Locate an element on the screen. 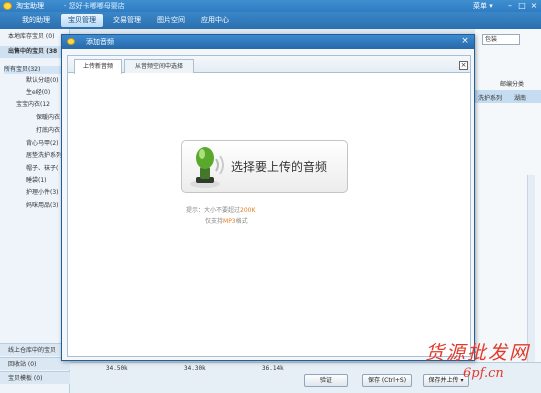  upload-button-label: 选择要上传的音频 is located at coordinates (279, 167).